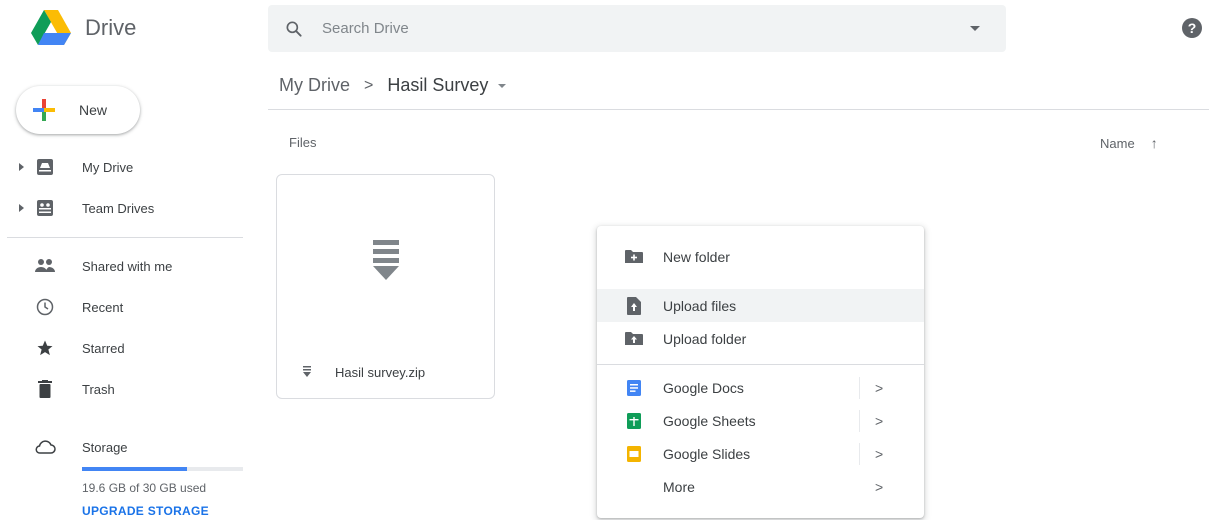 The height and width of the screenshot is (520, 1209). I want to click on storage-usage-bar, so click(162, 469).